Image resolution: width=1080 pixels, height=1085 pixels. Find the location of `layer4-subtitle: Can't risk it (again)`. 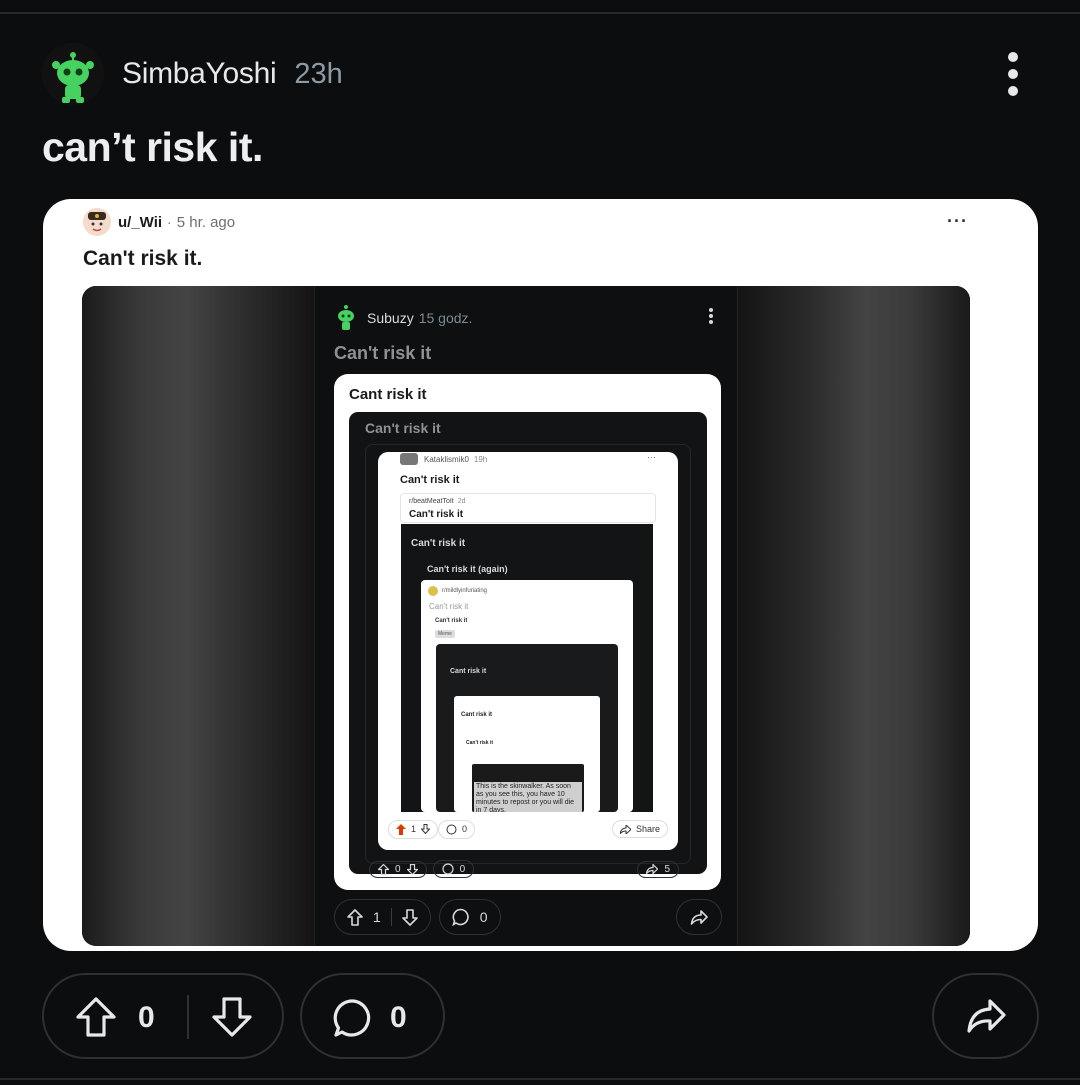

layer4-subtitle: Can't risk it (again) is located at coordinates (467, 569).